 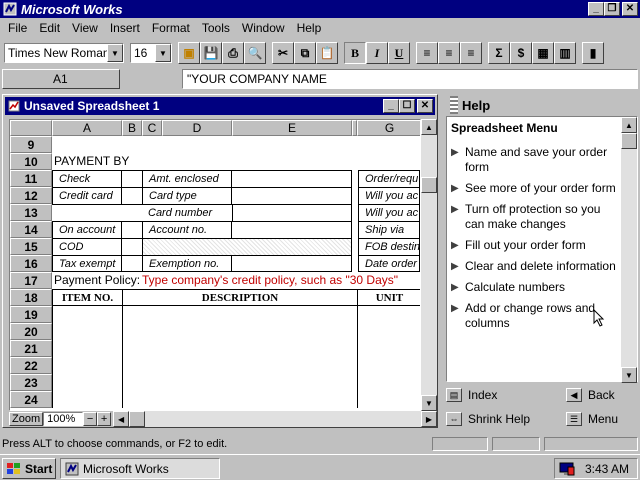 What do you see at coordinates (389, 297) in the screenshot?
I see `column-title-unit: UNIT` at bounding box center [389, 297].